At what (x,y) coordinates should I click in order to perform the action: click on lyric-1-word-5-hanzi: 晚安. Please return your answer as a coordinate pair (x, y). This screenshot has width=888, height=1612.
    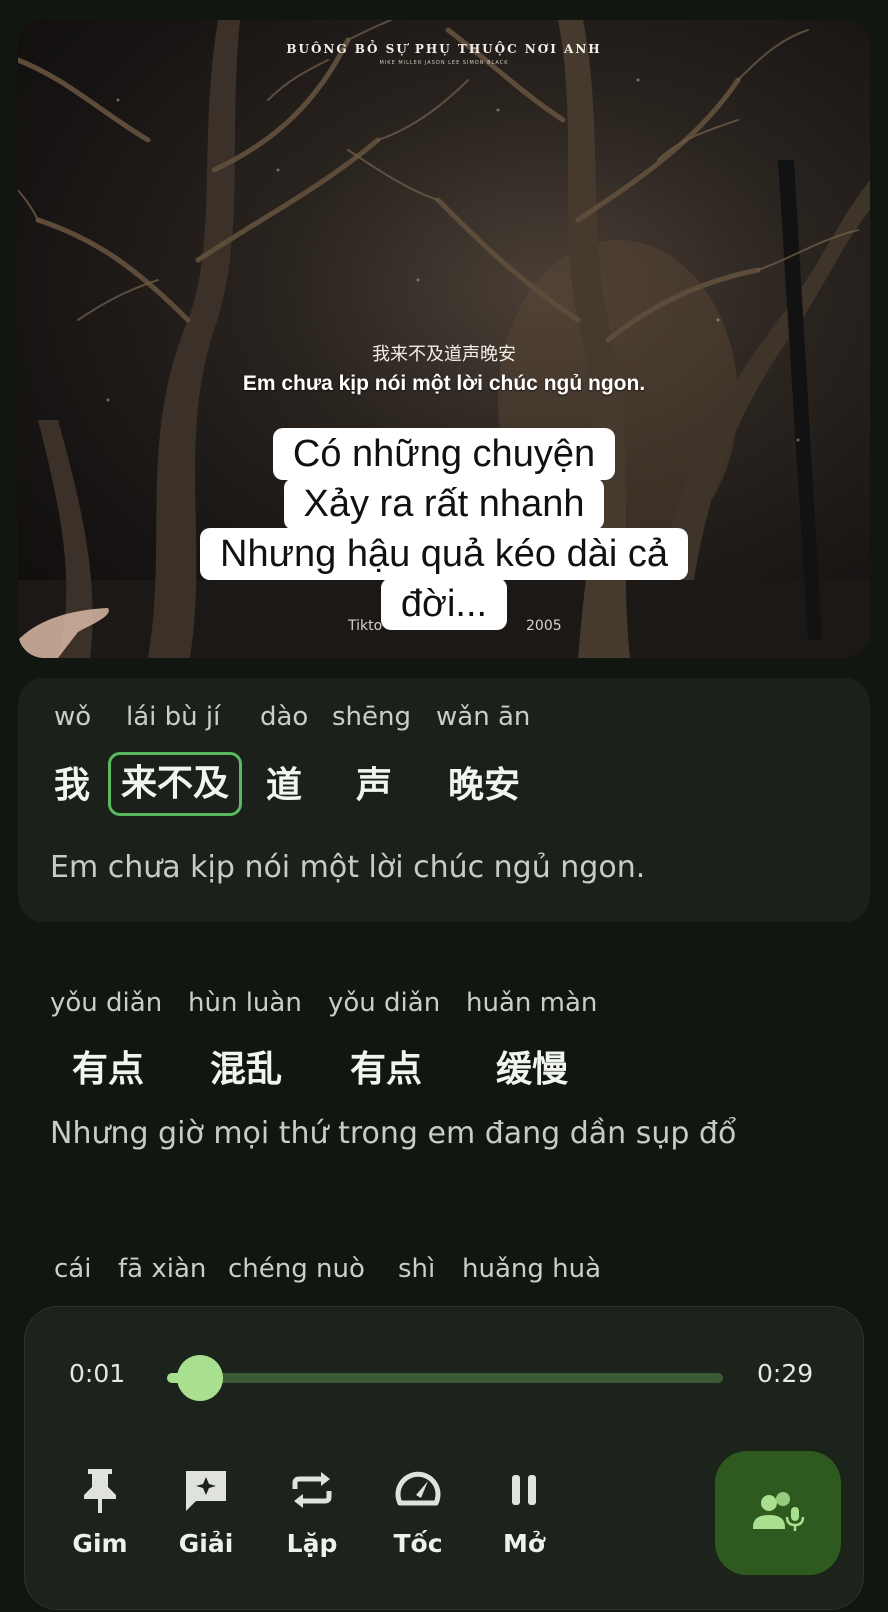
    Looking at the image, I should click on (484, 782).